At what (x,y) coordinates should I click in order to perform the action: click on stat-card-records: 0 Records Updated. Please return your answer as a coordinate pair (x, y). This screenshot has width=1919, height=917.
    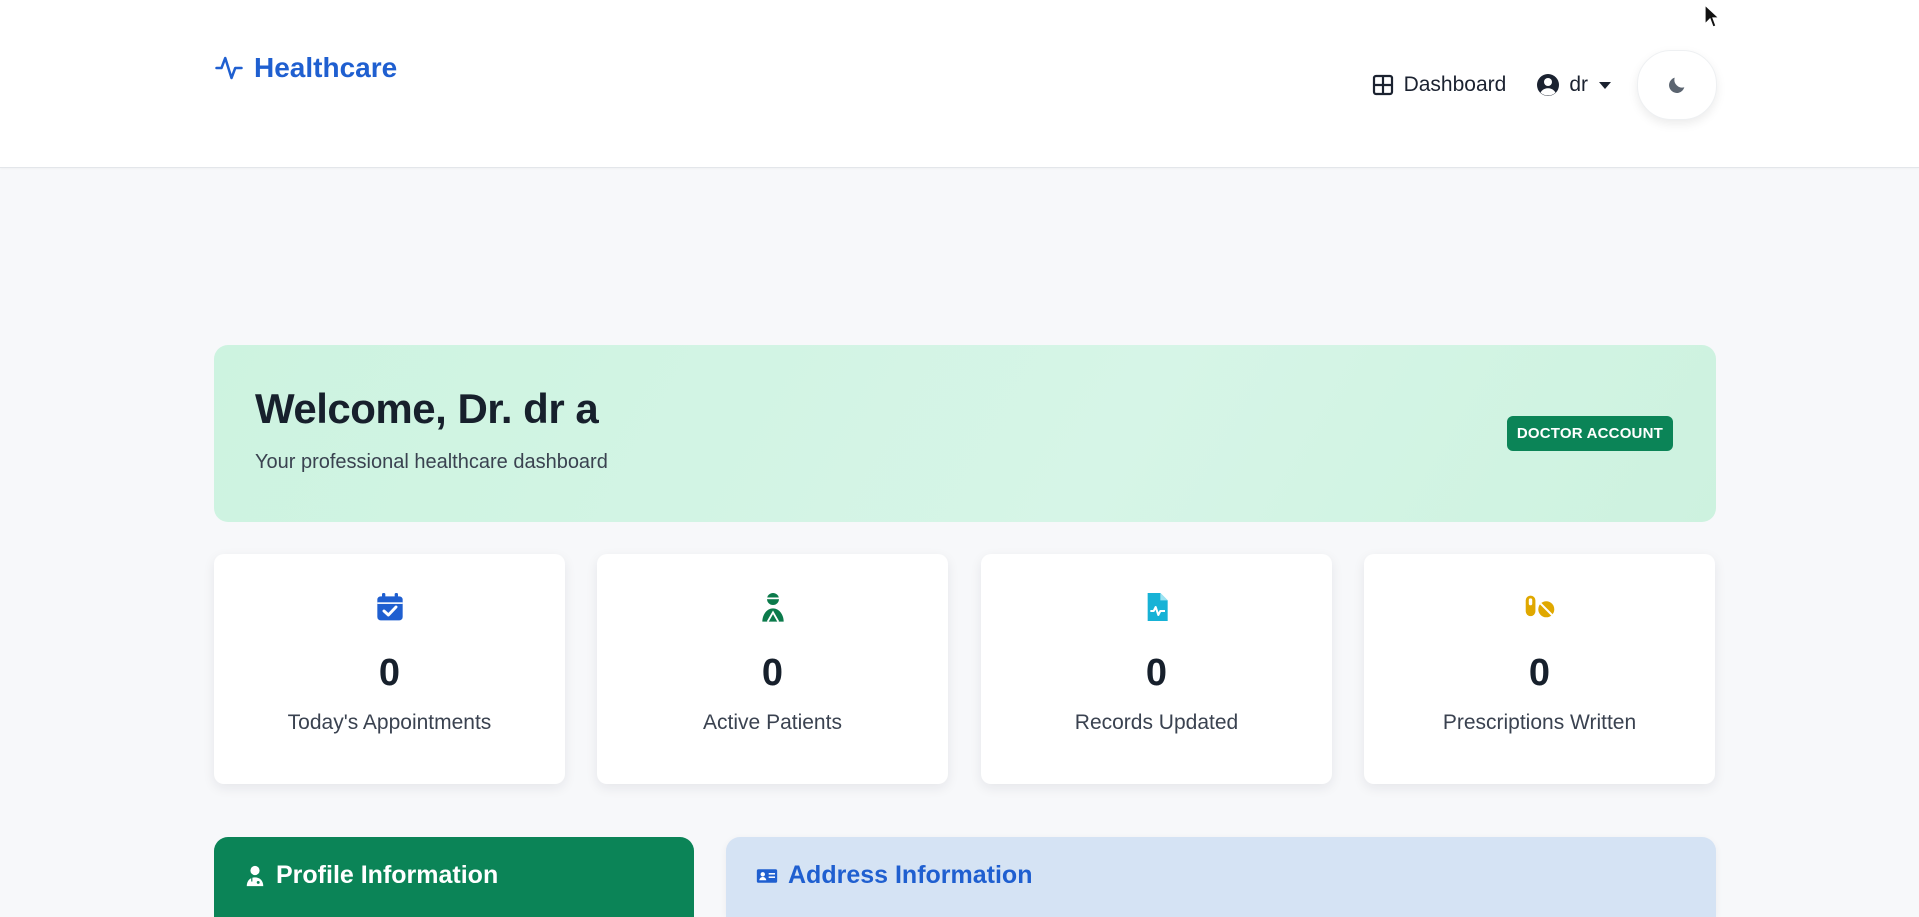
    Looking at the image, I should click on (1156, 669).